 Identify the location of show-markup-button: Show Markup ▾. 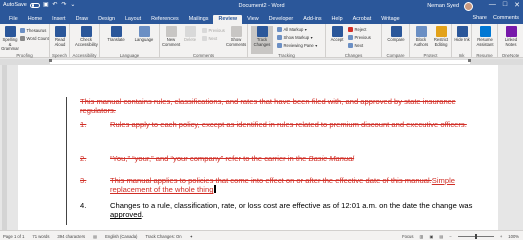
(295, 37).